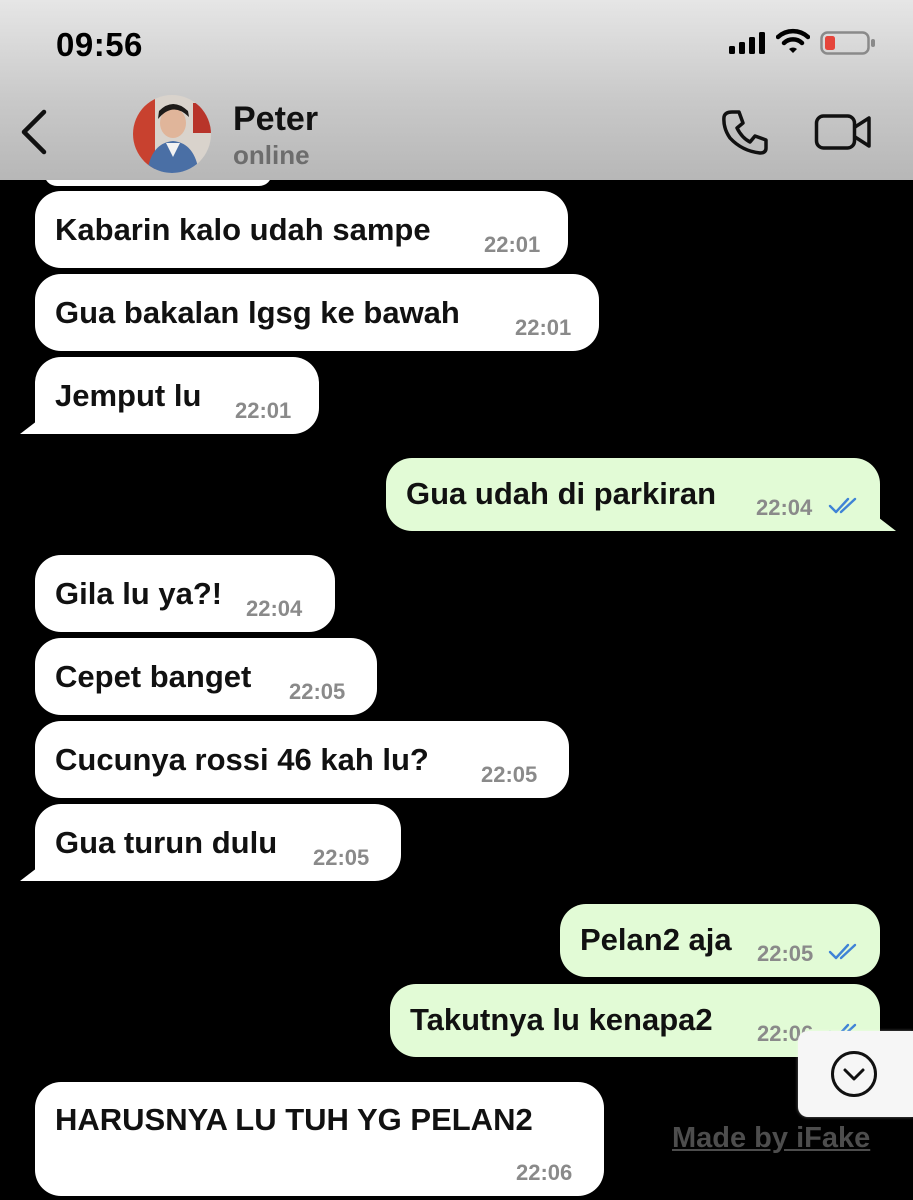 This screenshot has height=1200, width=913. I want to click on message-bubble-incoming: Cepet banget 22:05, so click(206, 676).